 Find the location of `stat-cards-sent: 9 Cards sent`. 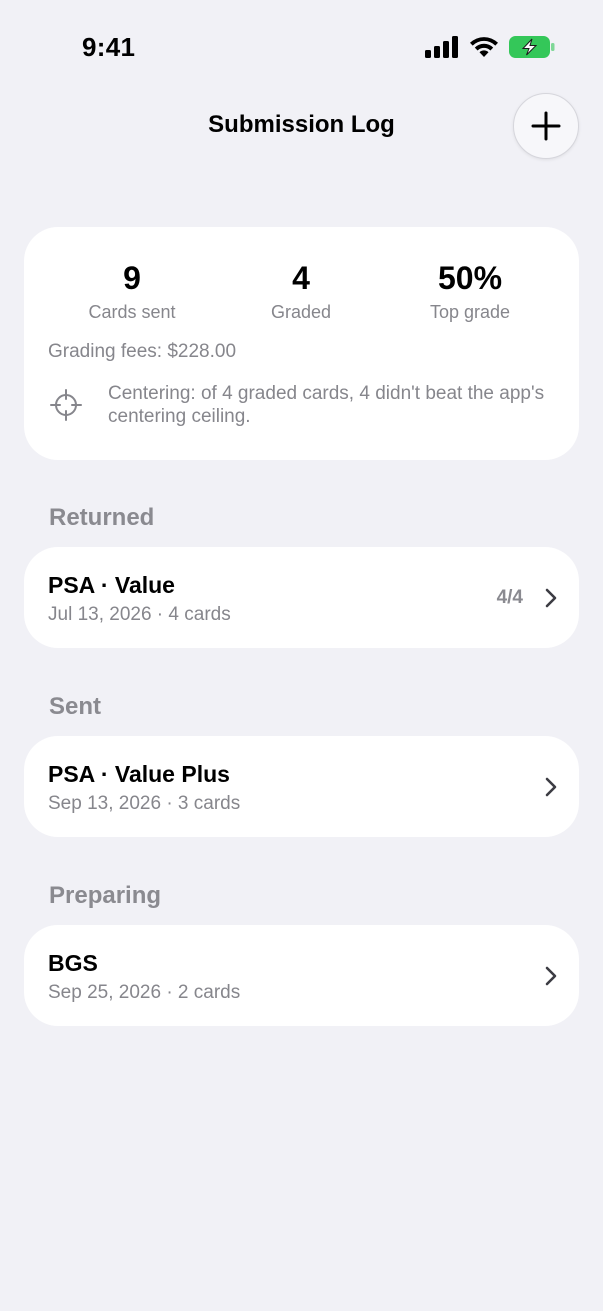

stat-cards-sent: 9 Cards sent is located at coordinates (132, 291).